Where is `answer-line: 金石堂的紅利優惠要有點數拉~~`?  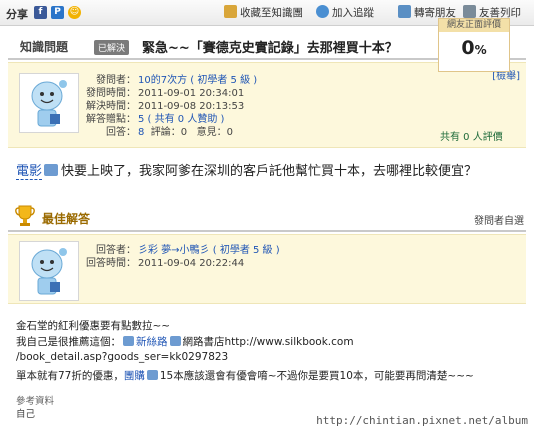
answer-line: 金石堂的紅利優惠要有點數拉~~ is located at coordinates (93, 326).